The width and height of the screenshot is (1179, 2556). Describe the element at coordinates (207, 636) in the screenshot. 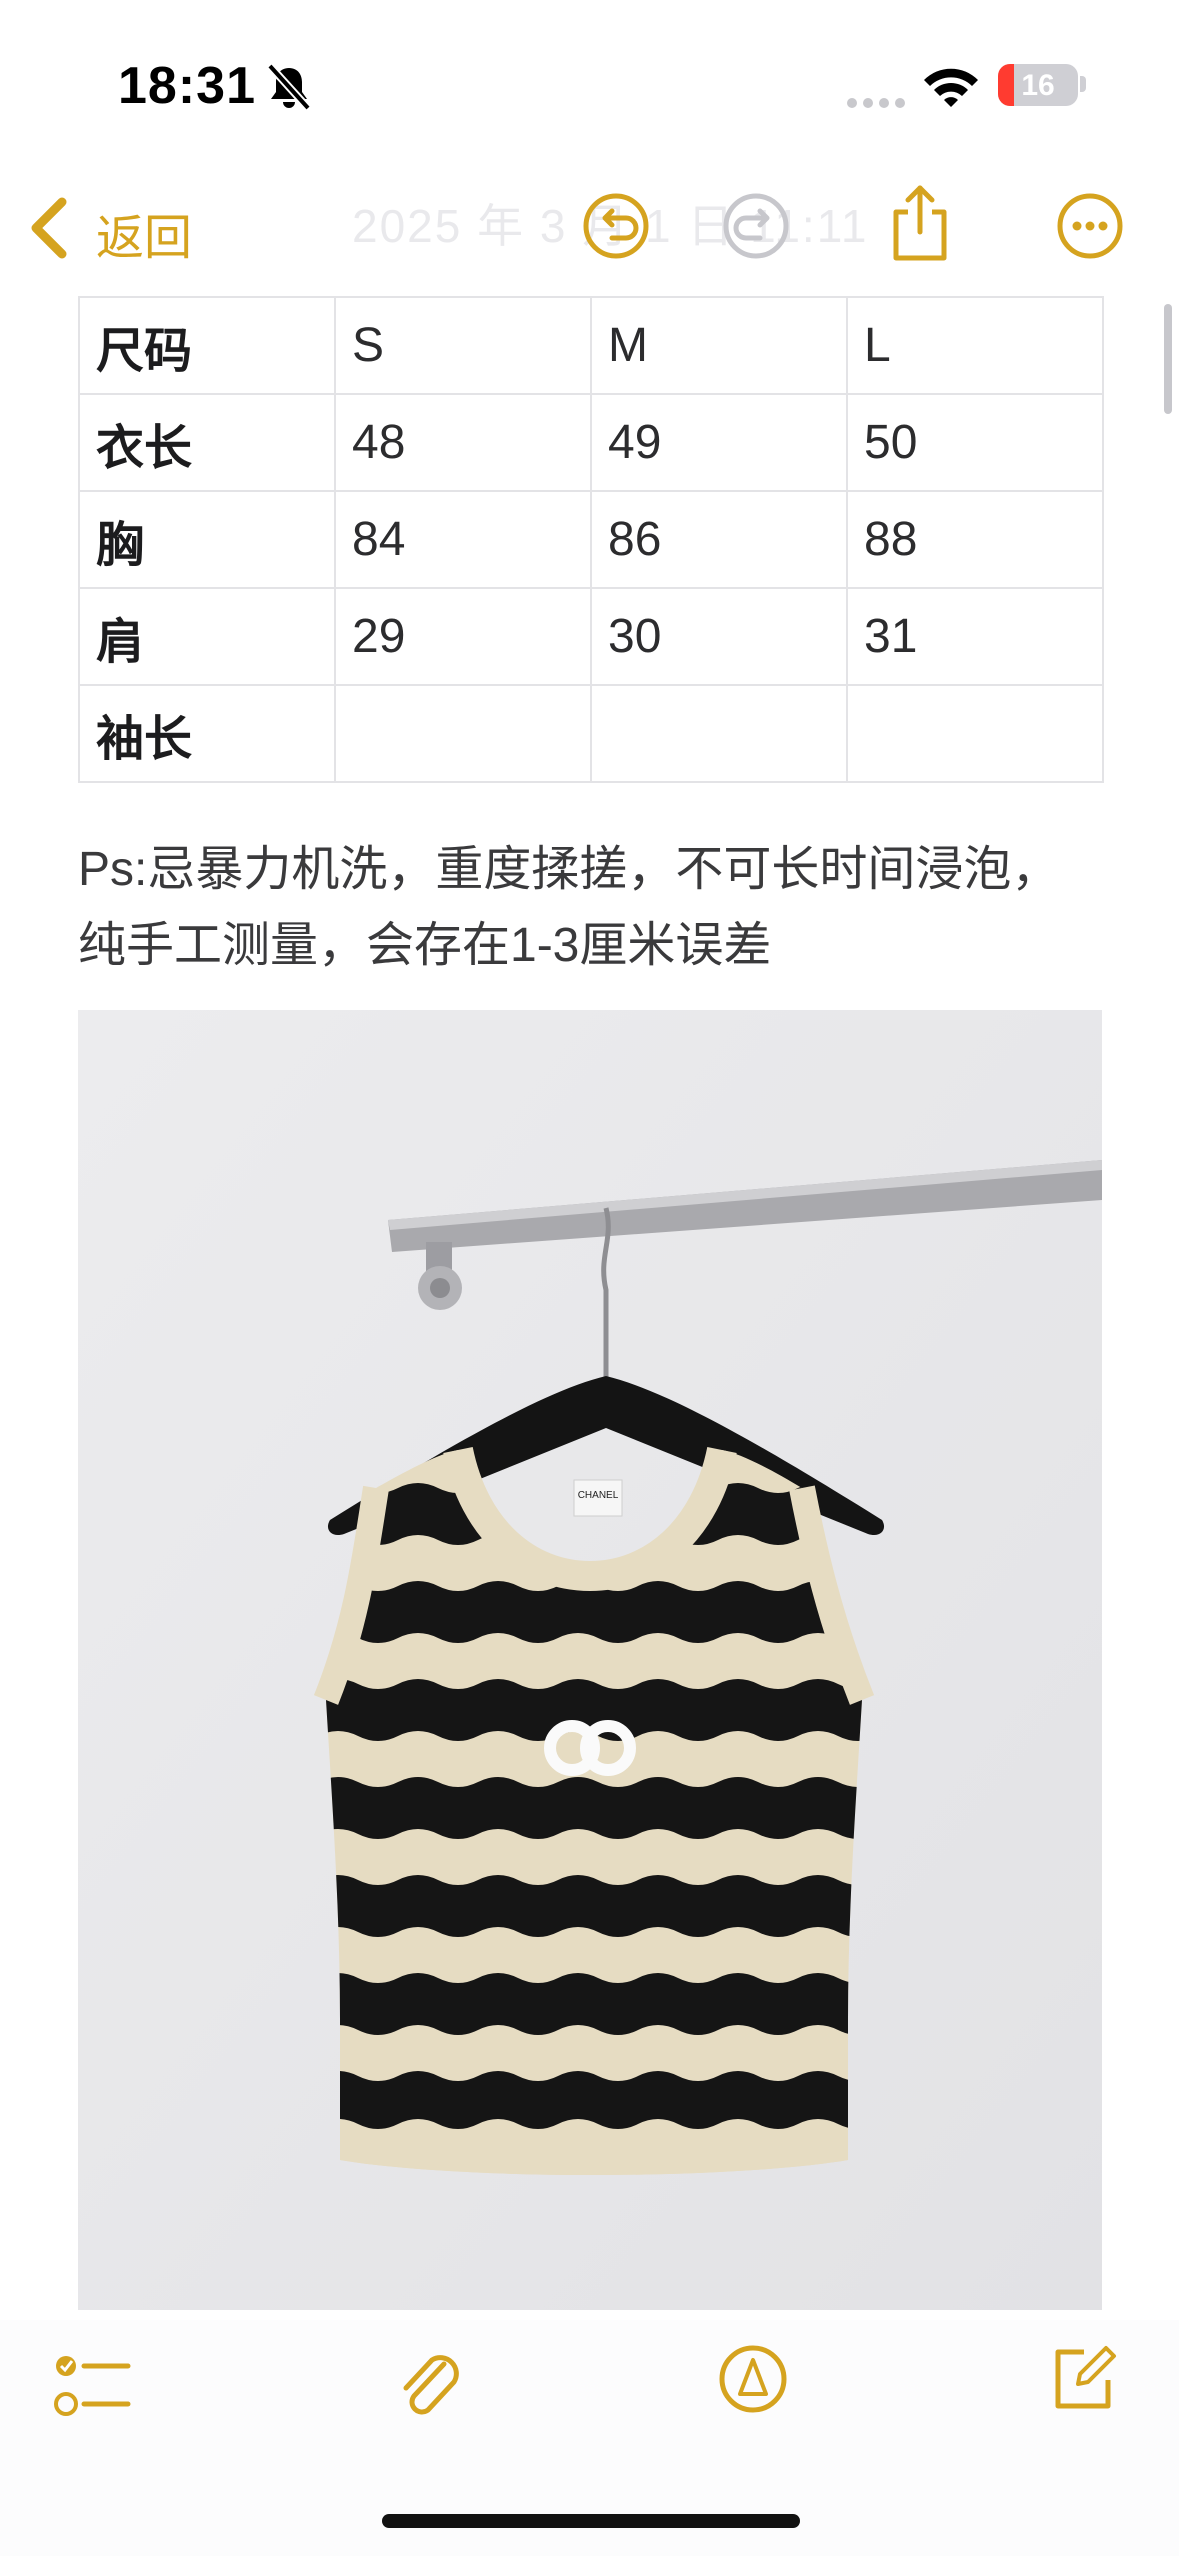

I see `table-cell: 肩` at that location.